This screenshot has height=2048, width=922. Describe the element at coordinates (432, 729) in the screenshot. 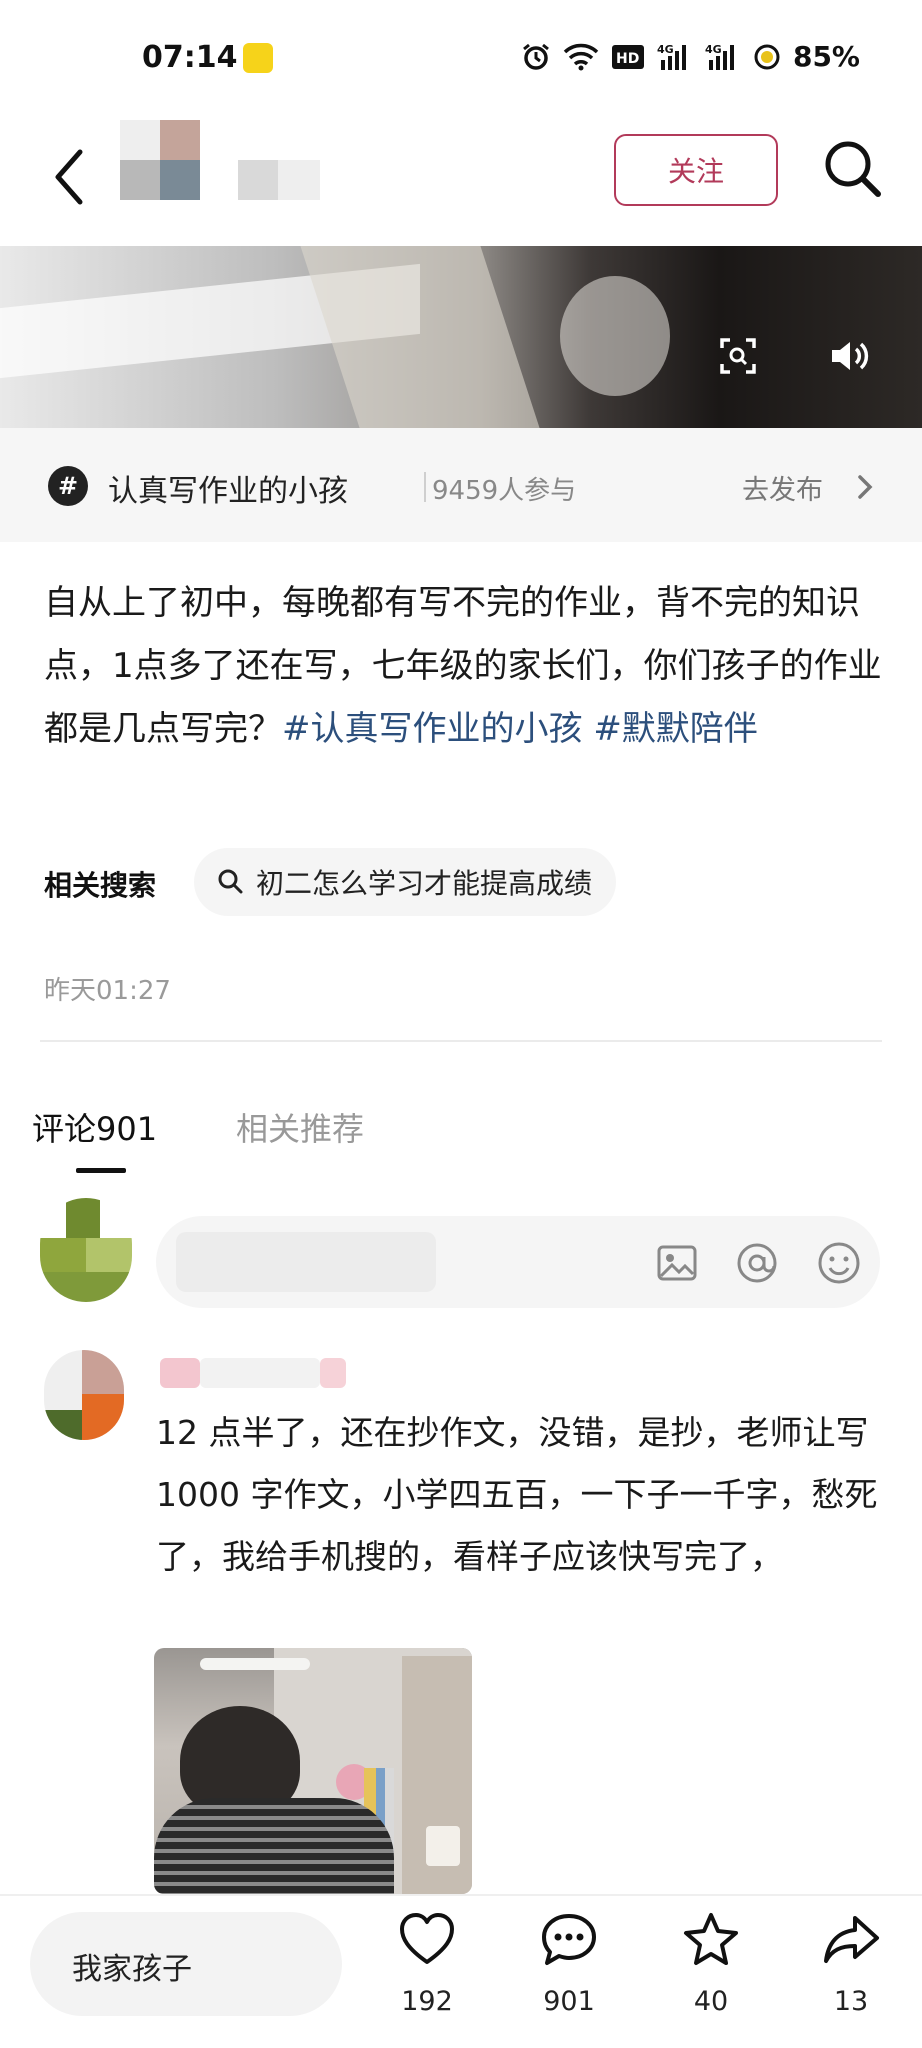

I see `hashtag-link: #认真写作业的小孩` at that location.